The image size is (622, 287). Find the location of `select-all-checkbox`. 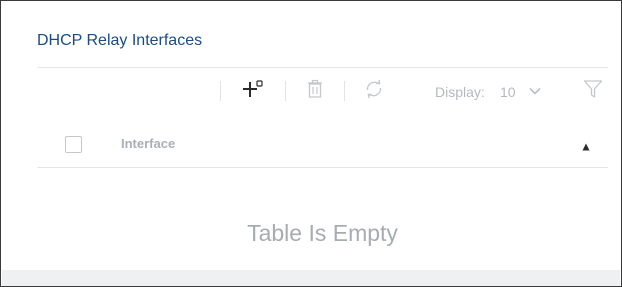

select-all-checkbox is located at coordinates (73, 144).